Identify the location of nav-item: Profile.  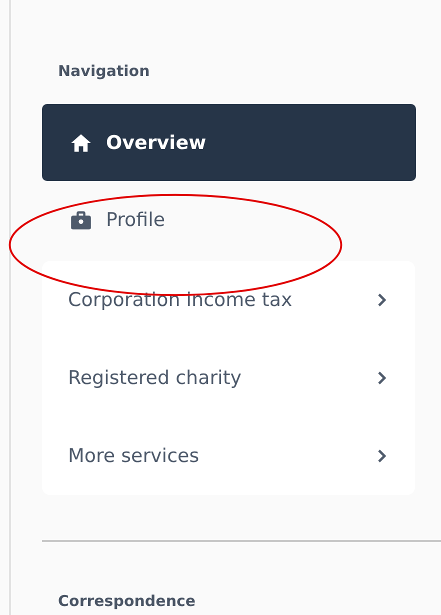
(229, 219).